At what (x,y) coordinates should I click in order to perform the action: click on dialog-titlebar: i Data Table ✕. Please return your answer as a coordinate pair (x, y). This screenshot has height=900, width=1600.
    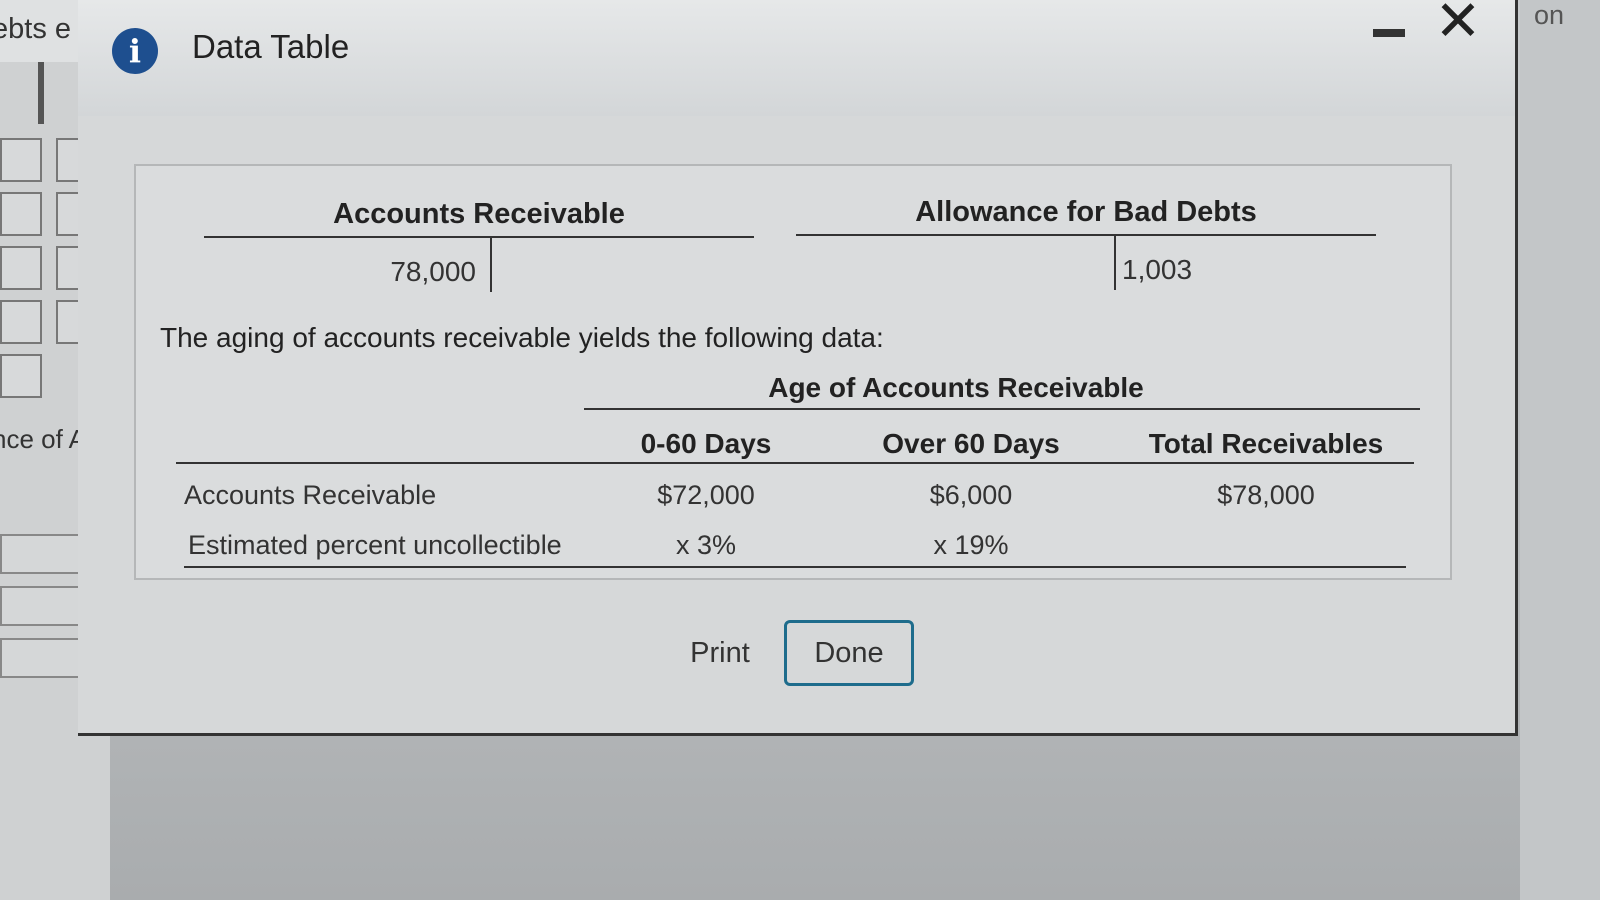
    Looking at the image, I should click on (796, 58).